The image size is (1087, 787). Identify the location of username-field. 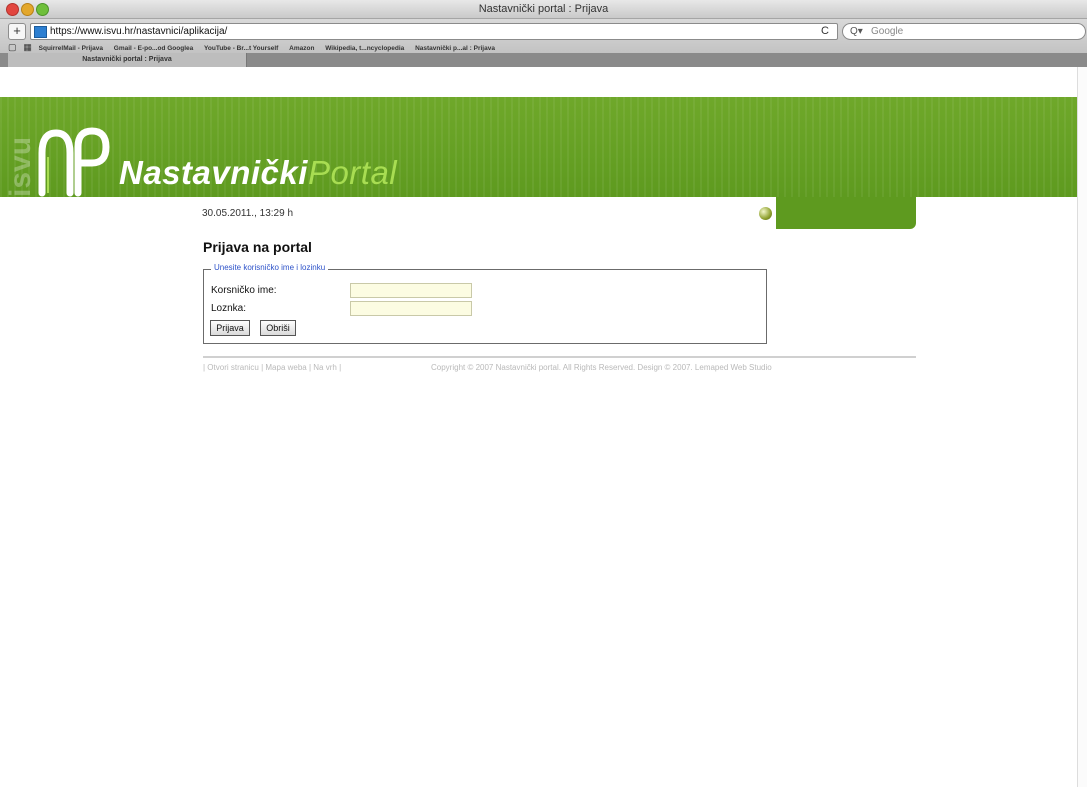
(411, 290).